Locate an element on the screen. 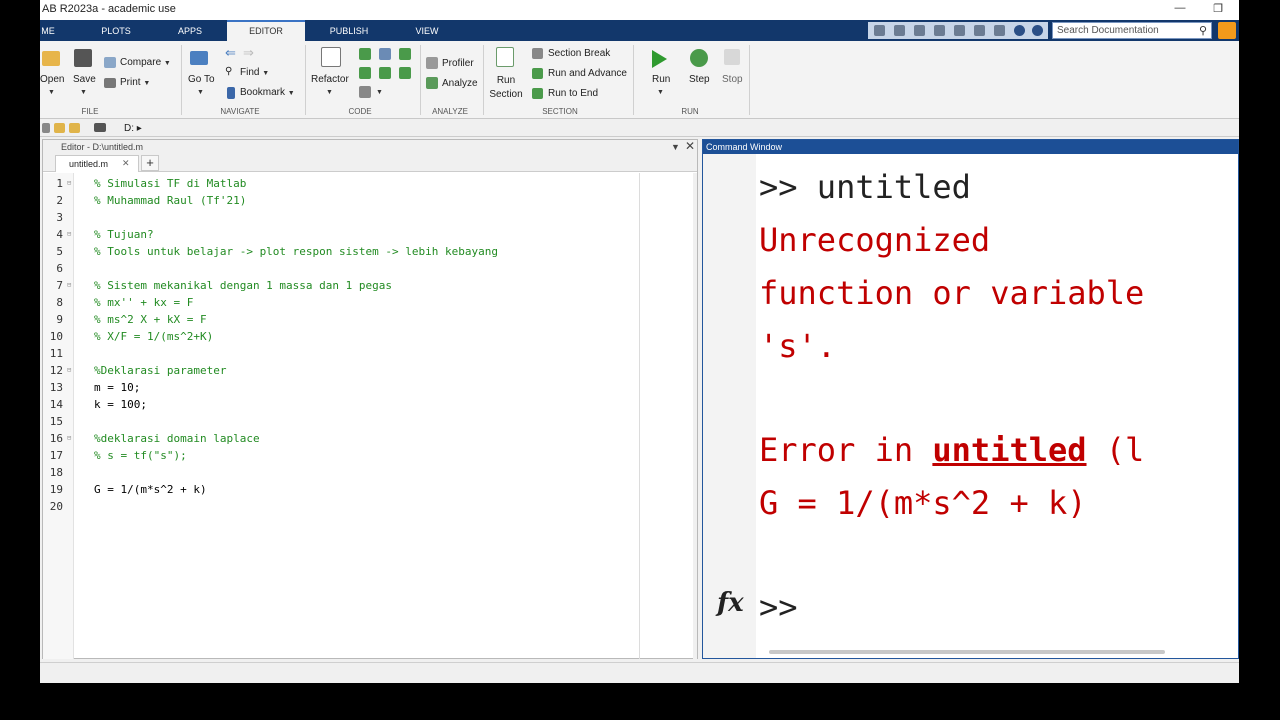  search-icon: ⚲ is located at coordinates (1203, 30).